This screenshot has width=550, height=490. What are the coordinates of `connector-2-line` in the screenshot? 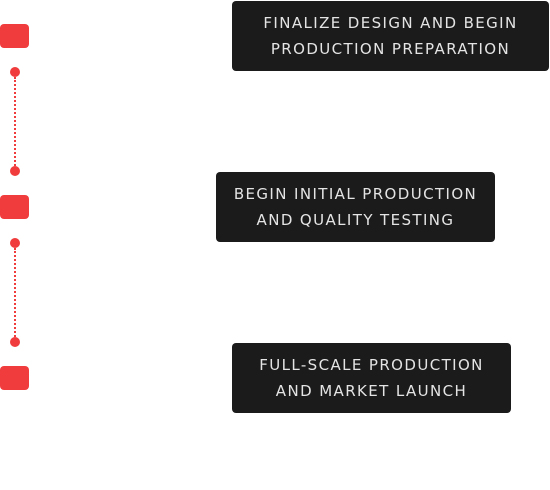 It's located at (15, 292).